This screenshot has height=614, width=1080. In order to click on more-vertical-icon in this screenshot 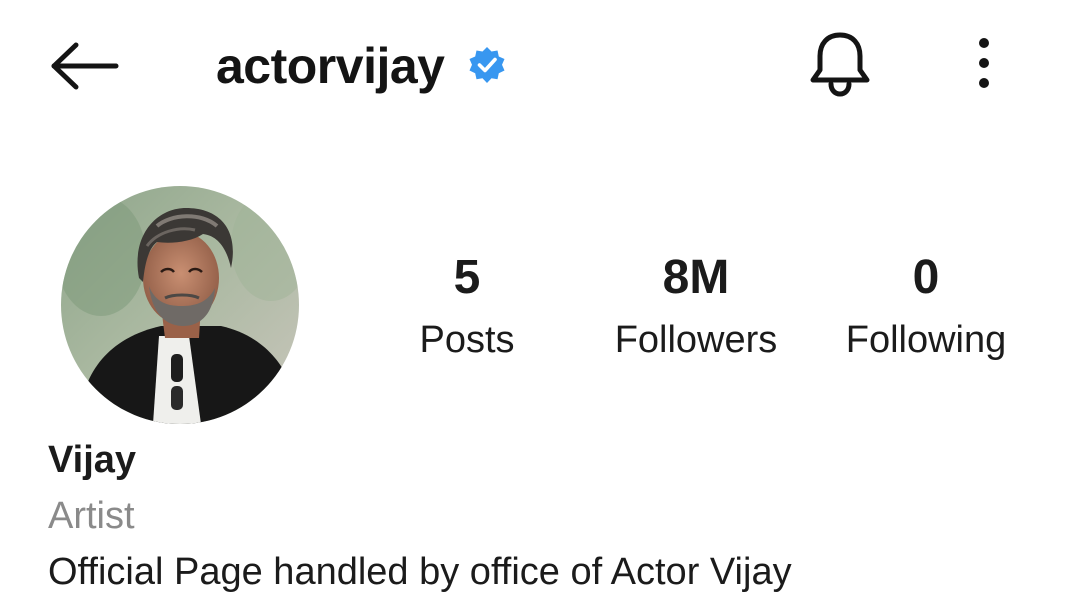, I will do `click(984, 65)`.